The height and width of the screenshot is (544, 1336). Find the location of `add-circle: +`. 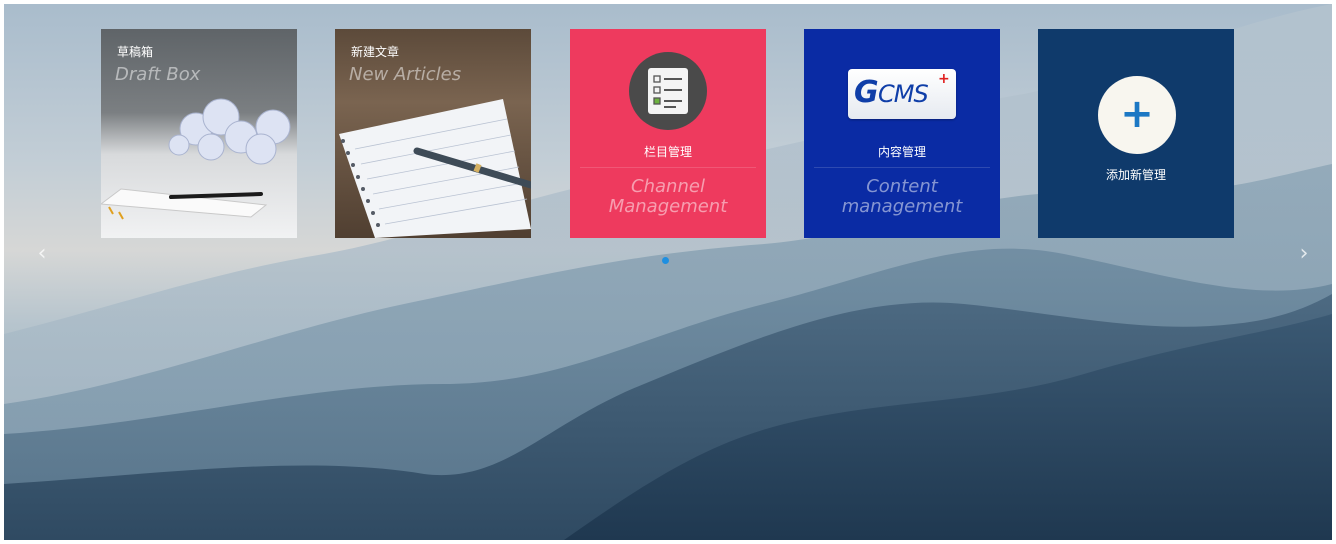

add-circle: + is located at coordinates (1137, 115).